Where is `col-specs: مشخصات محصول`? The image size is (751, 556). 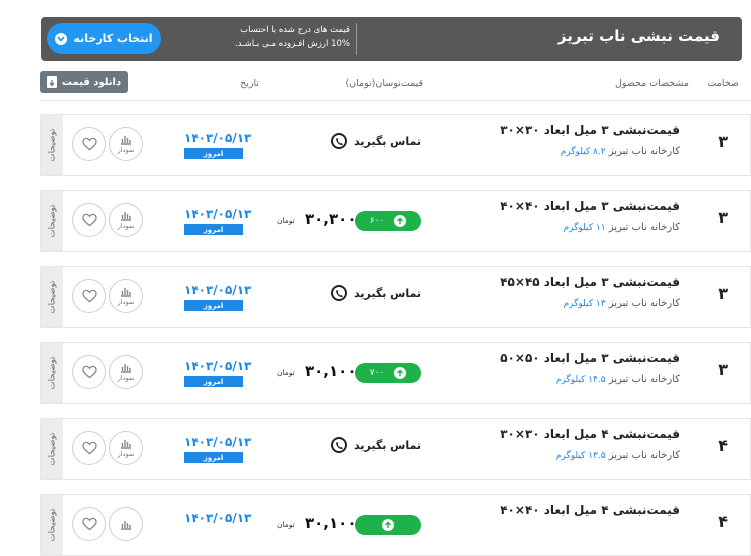
col-specs: مشخصات محصول is located at coordinates (651, 83).